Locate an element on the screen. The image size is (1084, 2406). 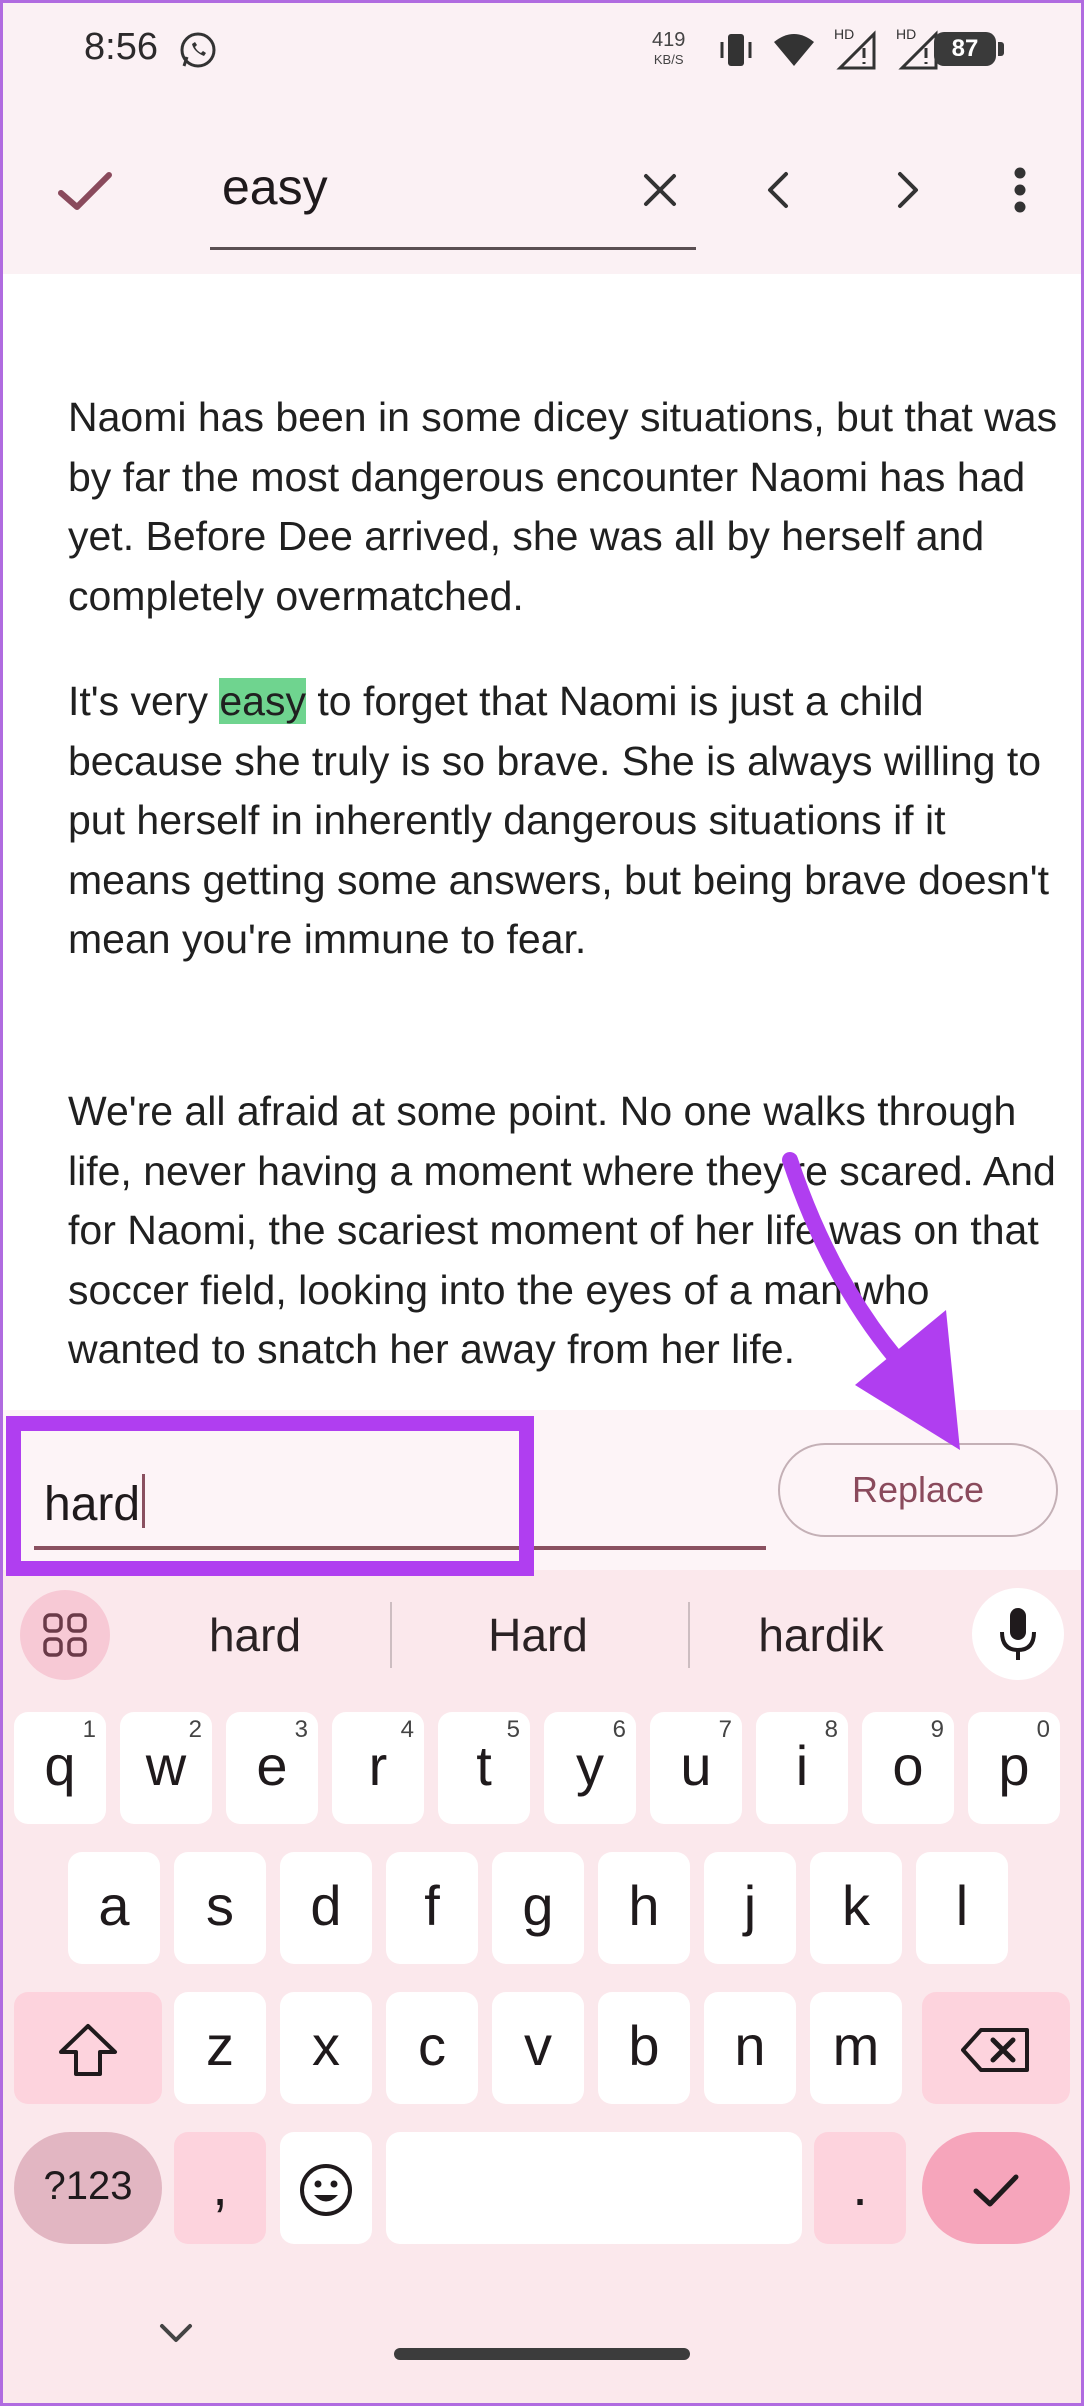
whatsapp-icon is located at coordinates (198, 50).